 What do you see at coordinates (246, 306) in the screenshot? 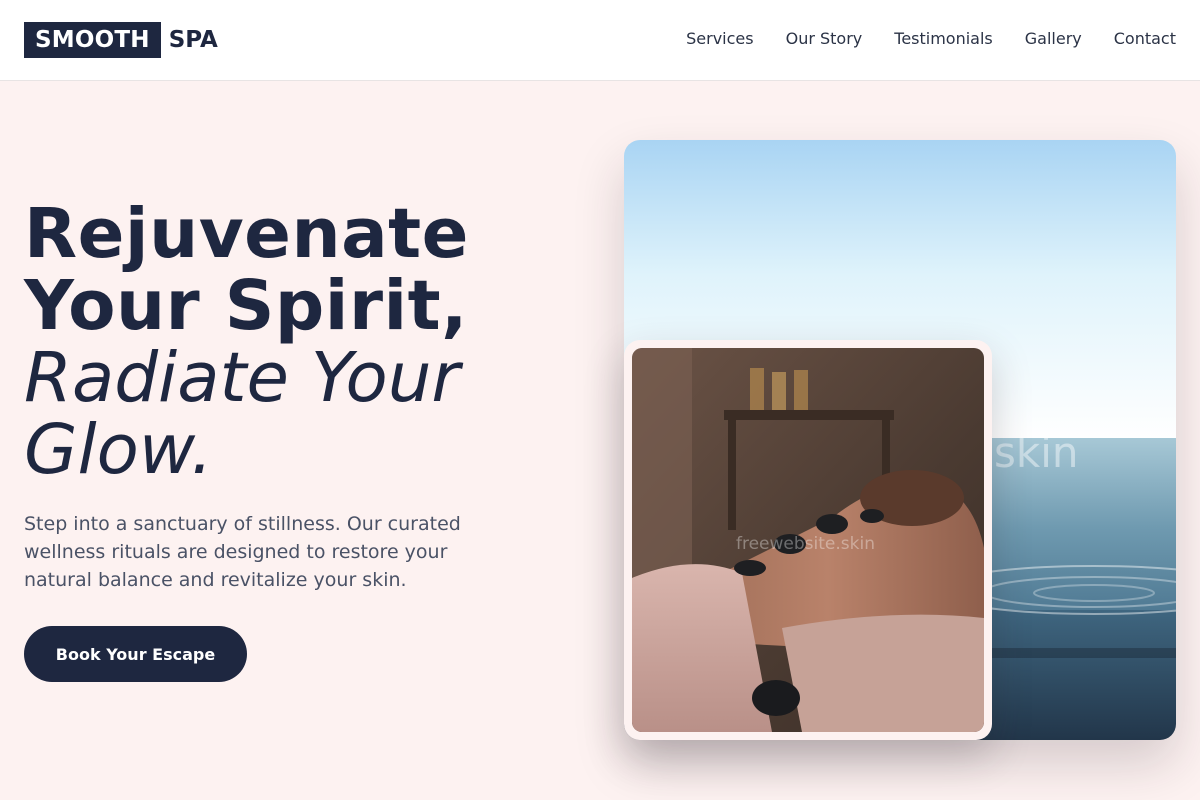
I see `headline-line-2: Your Spirit,` at bounding box center [246, 306].